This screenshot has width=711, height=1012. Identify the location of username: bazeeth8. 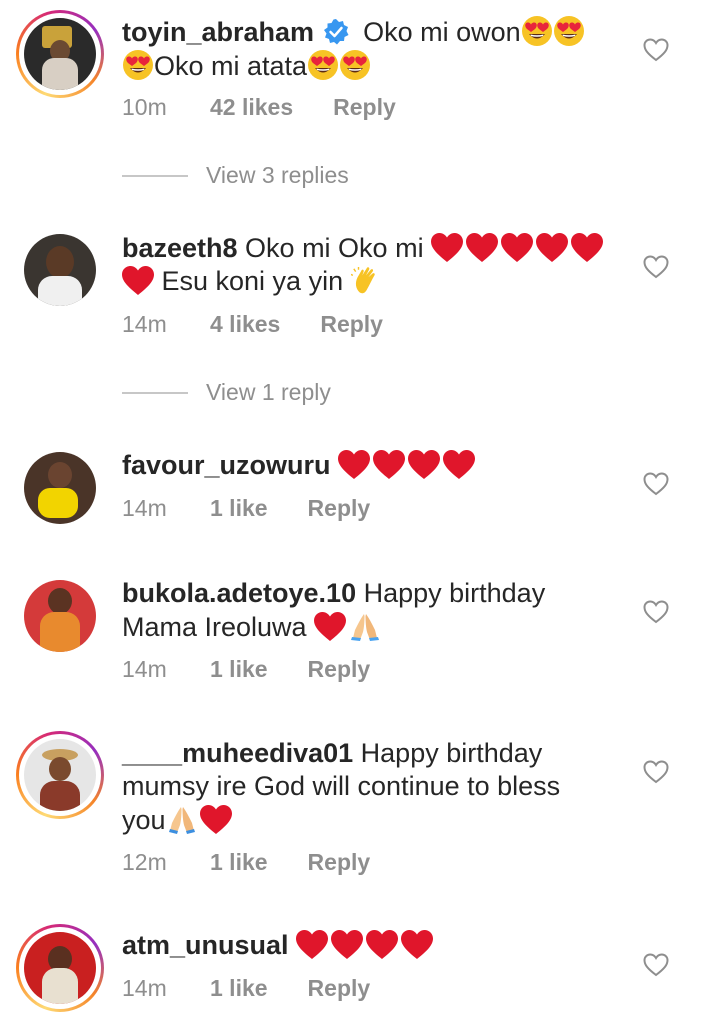
(180, 248).